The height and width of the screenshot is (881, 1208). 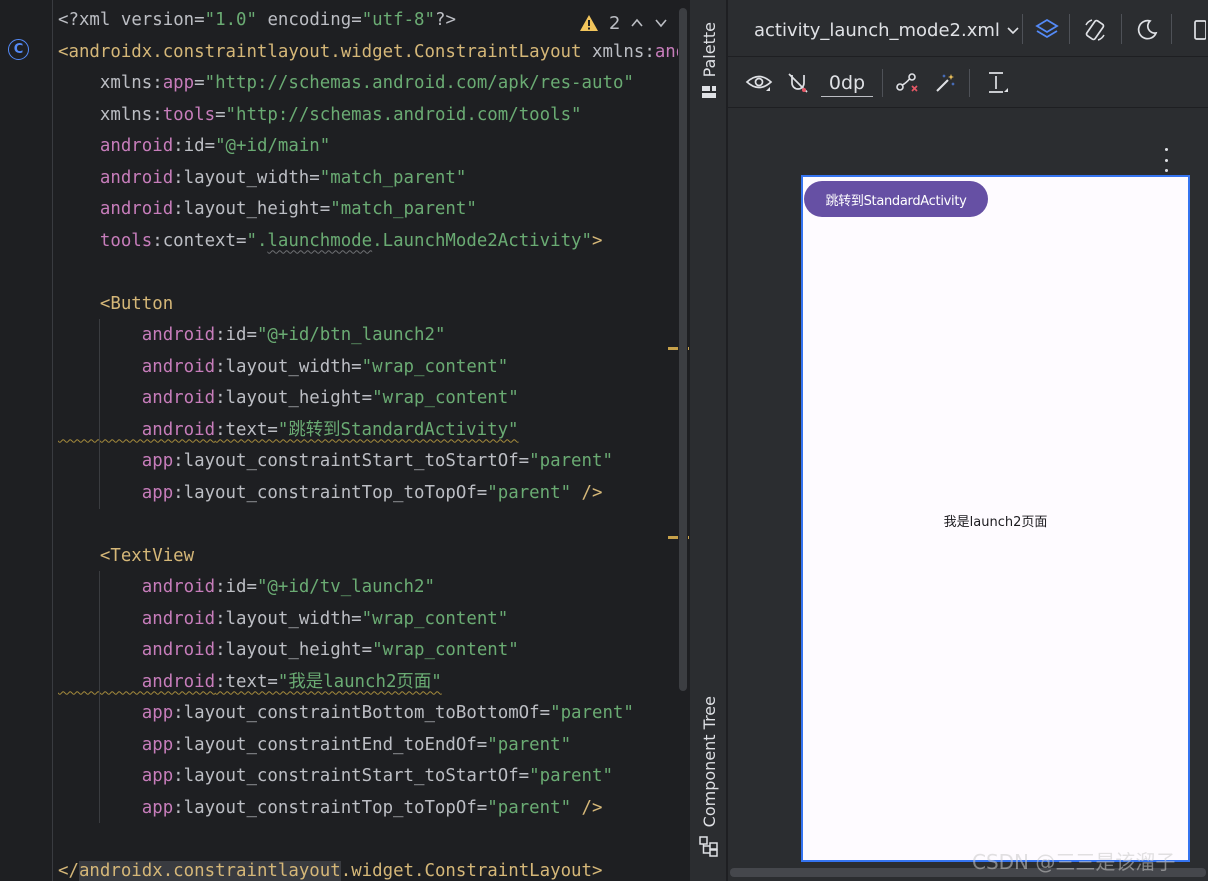 What do you see at coordinates (246, 681) in the screenshot?
I see `code-token: :text=` at bounding box center [246, 681].